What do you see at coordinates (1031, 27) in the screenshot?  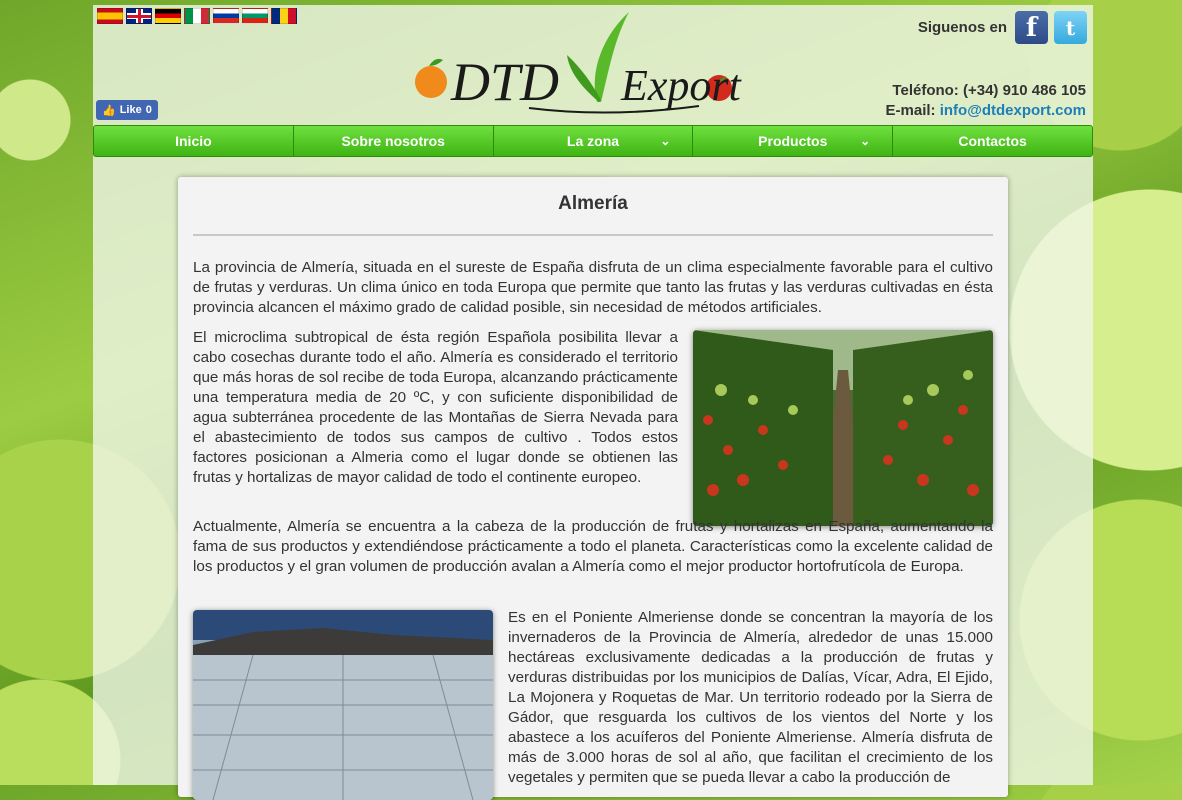 I see `facebook-icon: f` at bounding box center [1031, 27].